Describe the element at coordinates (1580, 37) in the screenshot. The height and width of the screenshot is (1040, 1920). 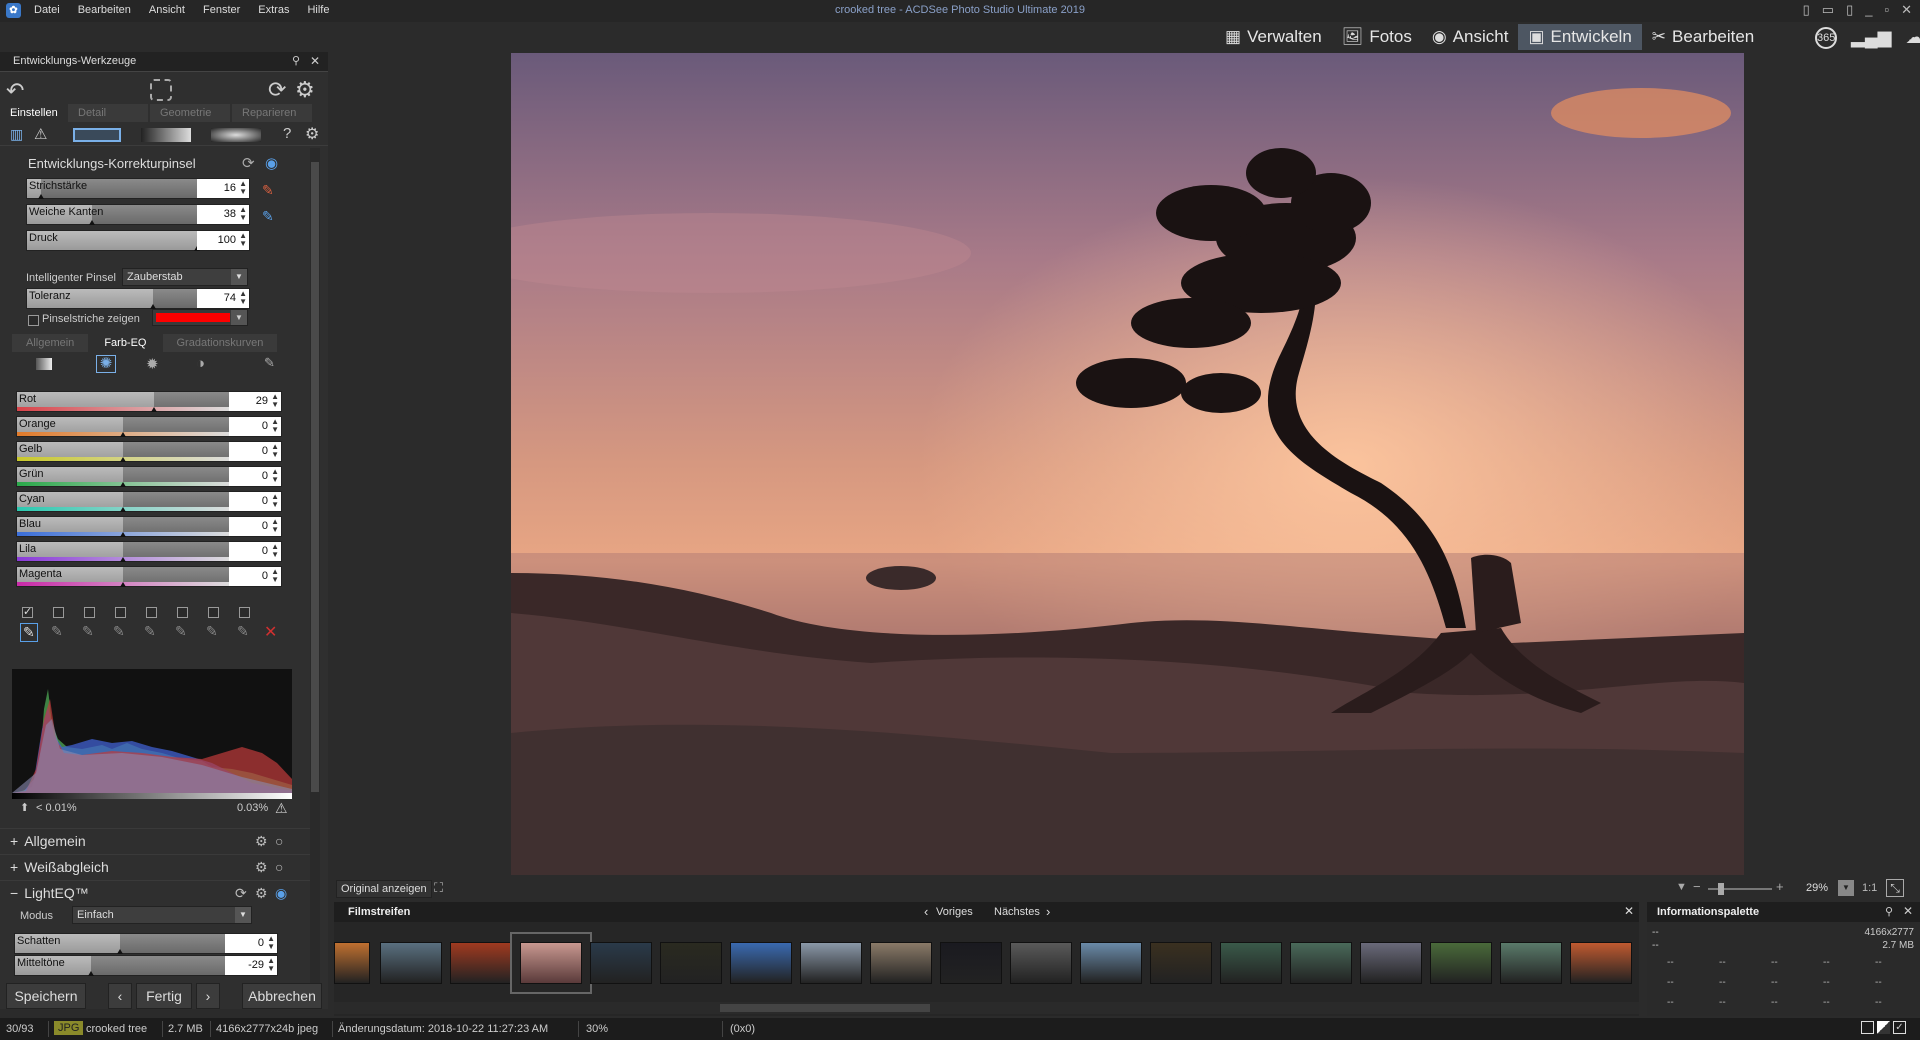
I see `mode-entwickeln-button: ▣ Entwickeln` at that location.